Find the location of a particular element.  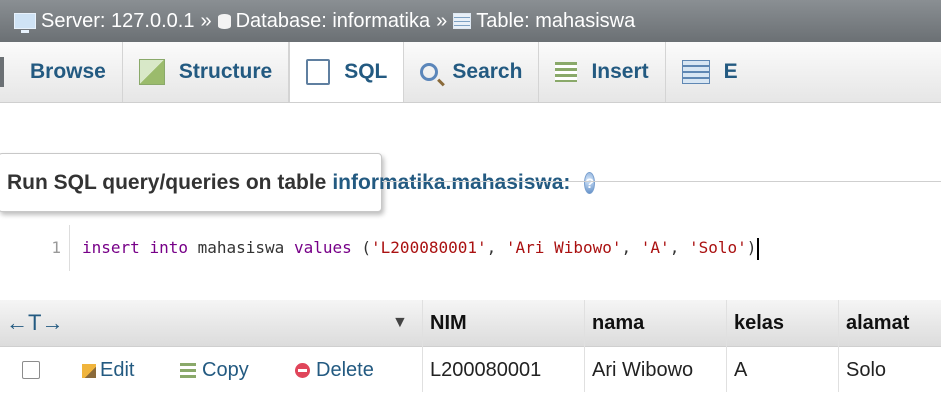

code-string: 'L200080001' is located at coordinates (429, 247).